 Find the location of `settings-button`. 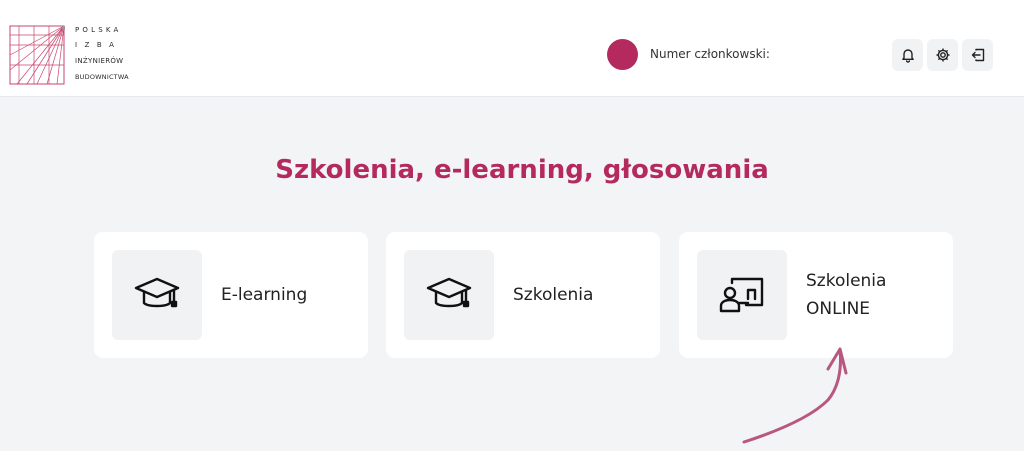

settings-button is located at coordinates (942, 55).